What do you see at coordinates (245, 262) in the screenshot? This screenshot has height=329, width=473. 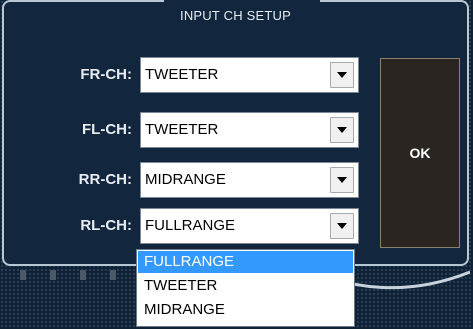 I see `dropdown-option-fullrange: FULLRANGE` at bounding box center [245, 262].